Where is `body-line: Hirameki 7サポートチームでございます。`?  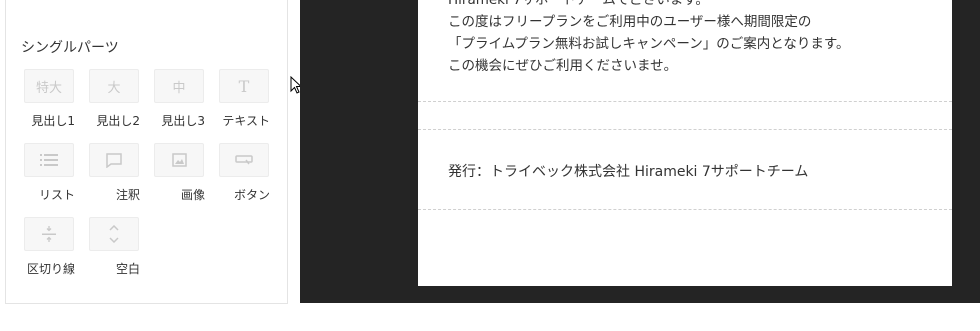 body-line: Hirameki 7サポートチームでございます。 is located at coordinates (578, 4).